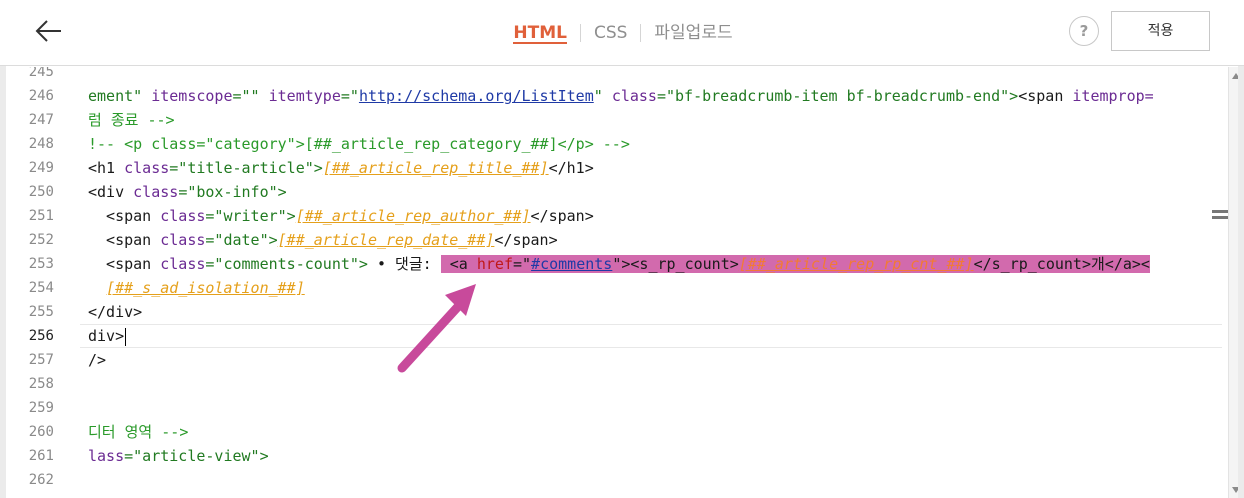  Describe the element at coordinates (540, 33) in the screenshot. I see `tab-html: HTML` at that location.